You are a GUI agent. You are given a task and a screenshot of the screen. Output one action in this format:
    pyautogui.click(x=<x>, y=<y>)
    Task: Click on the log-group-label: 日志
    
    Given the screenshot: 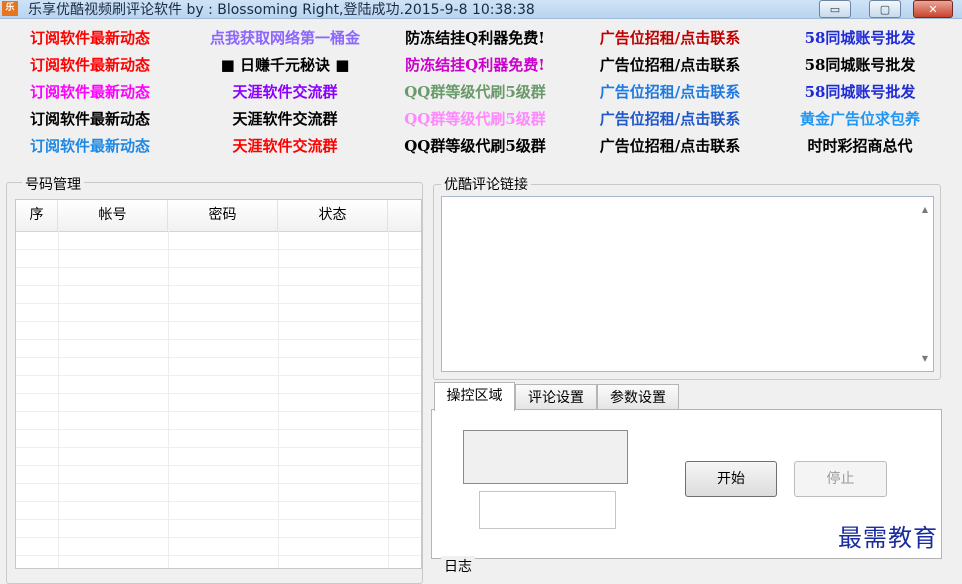 What is the action you would take?
    pyautogui.click(x=458, y=566)
    